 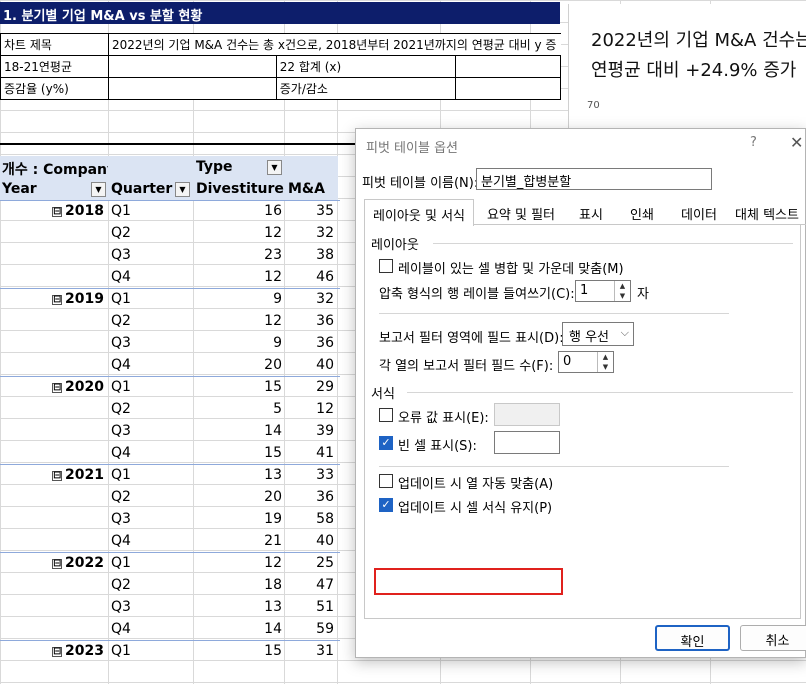 I want to click on quarter-filter-dropdown-icon: ▼, so click(x=182, y=189).